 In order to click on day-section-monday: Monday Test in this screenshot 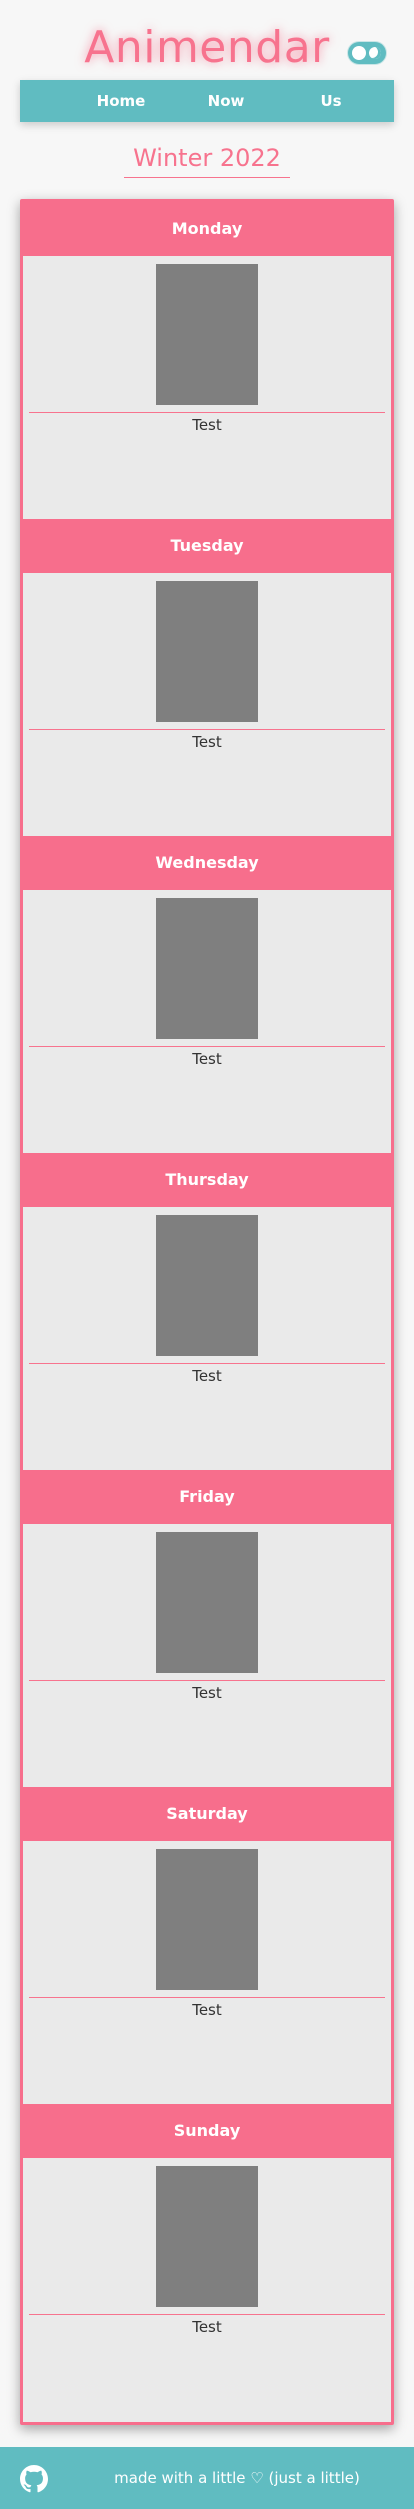, I will do `click(207, 360)`.